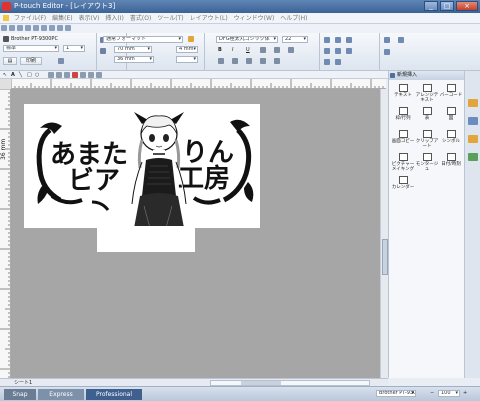 Image resolution: width=480 pixels, height=401 pixels. Describe the element at coordinates (401, 40) in the screenshot. I see `zoom-icon` at that location.